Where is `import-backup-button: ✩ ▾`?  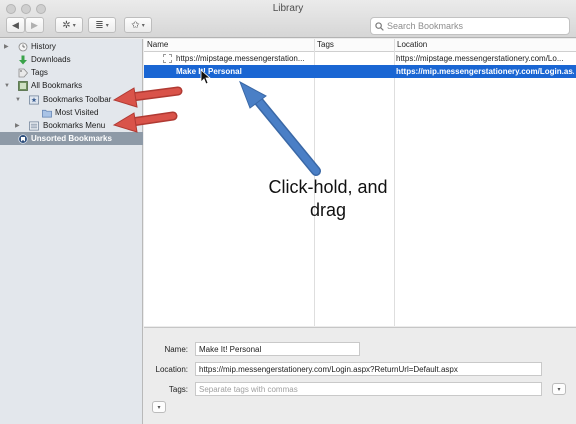
import-backup-button: ✩ ▾ is located at coordinates (138, 25).